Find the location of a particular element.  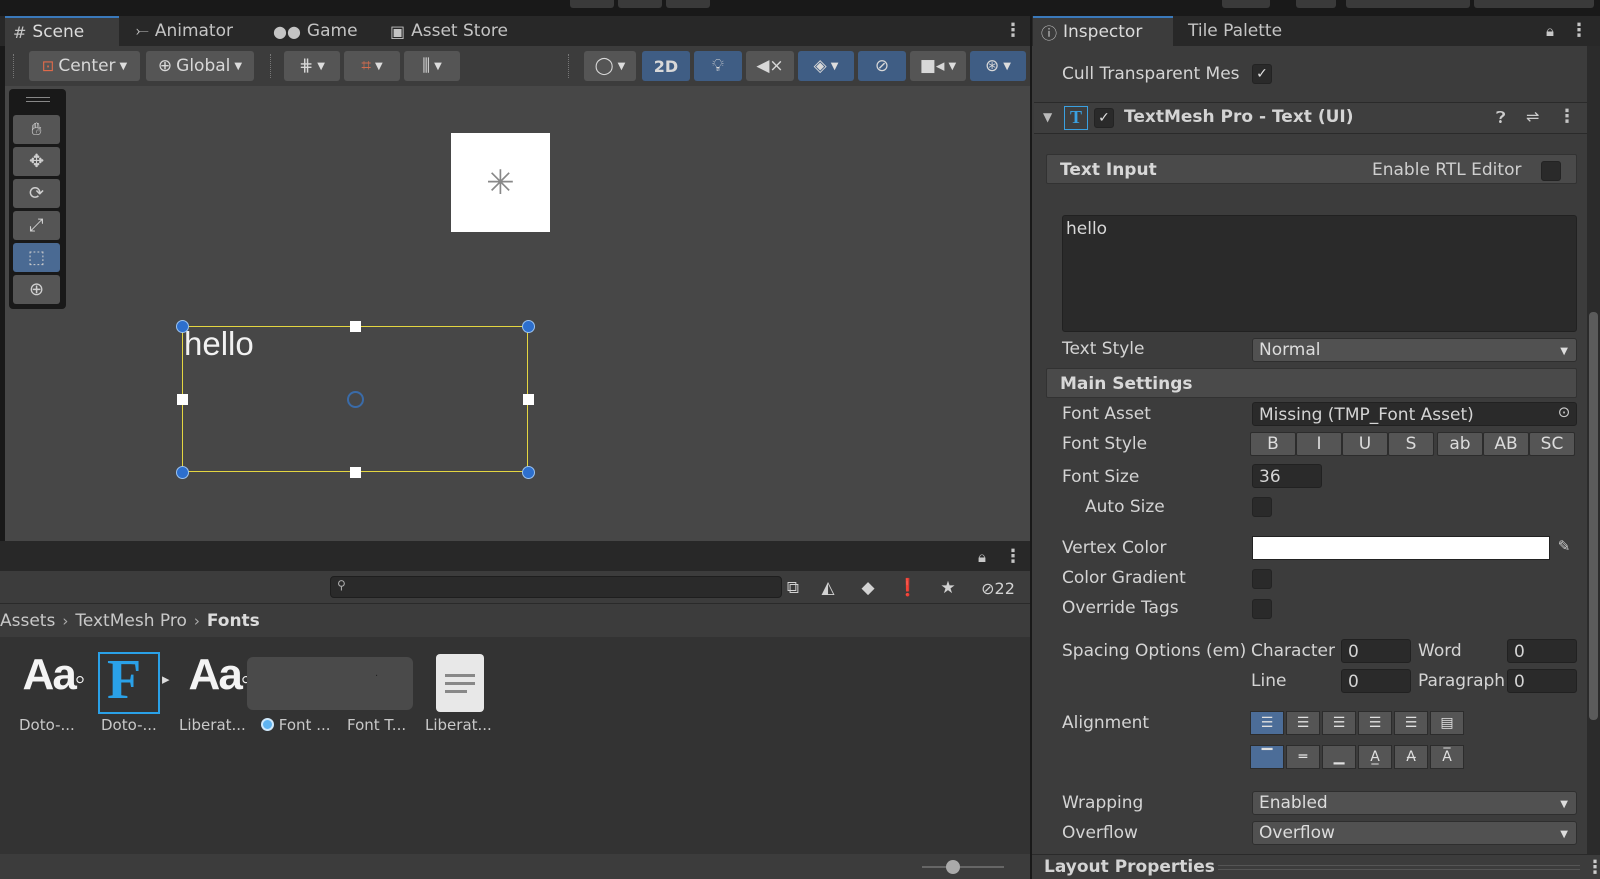

scene-text-object: hello is located at coordinates (219, 344).